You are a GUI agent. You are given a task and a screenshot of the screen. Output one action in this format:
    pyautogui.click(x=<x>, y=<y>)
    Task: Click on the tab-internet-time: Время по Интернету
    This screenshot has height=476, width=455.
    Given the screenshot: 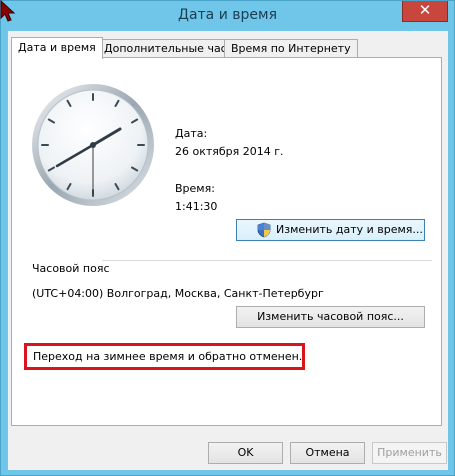 What is the action you would take?
    pyautogui.click(x=291, y=48)
    